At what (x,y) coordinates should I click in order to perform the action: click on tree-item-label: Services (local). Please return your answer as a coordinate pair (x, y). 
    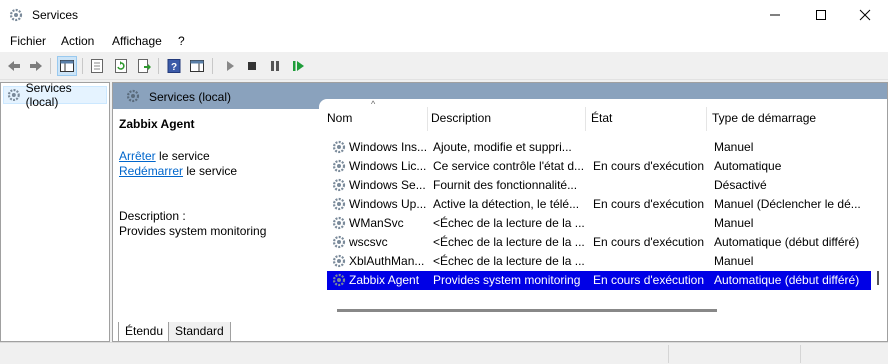
    Looking at the image, I should click on (48, 95).